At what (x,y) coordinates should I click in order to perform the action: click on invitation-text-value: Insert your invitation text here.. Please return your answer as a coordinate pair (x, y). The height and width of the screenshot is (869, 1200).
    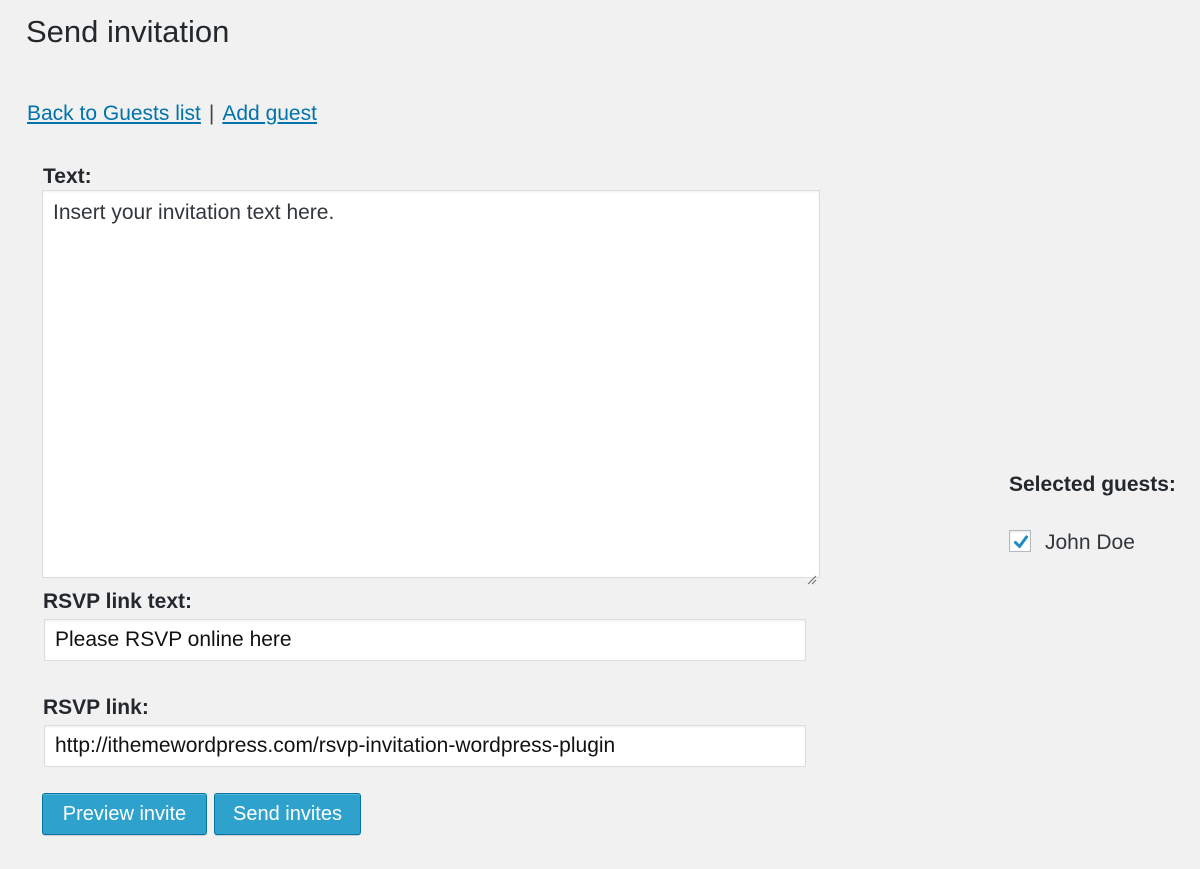
    Looking at the image, I should click on (194, 212).